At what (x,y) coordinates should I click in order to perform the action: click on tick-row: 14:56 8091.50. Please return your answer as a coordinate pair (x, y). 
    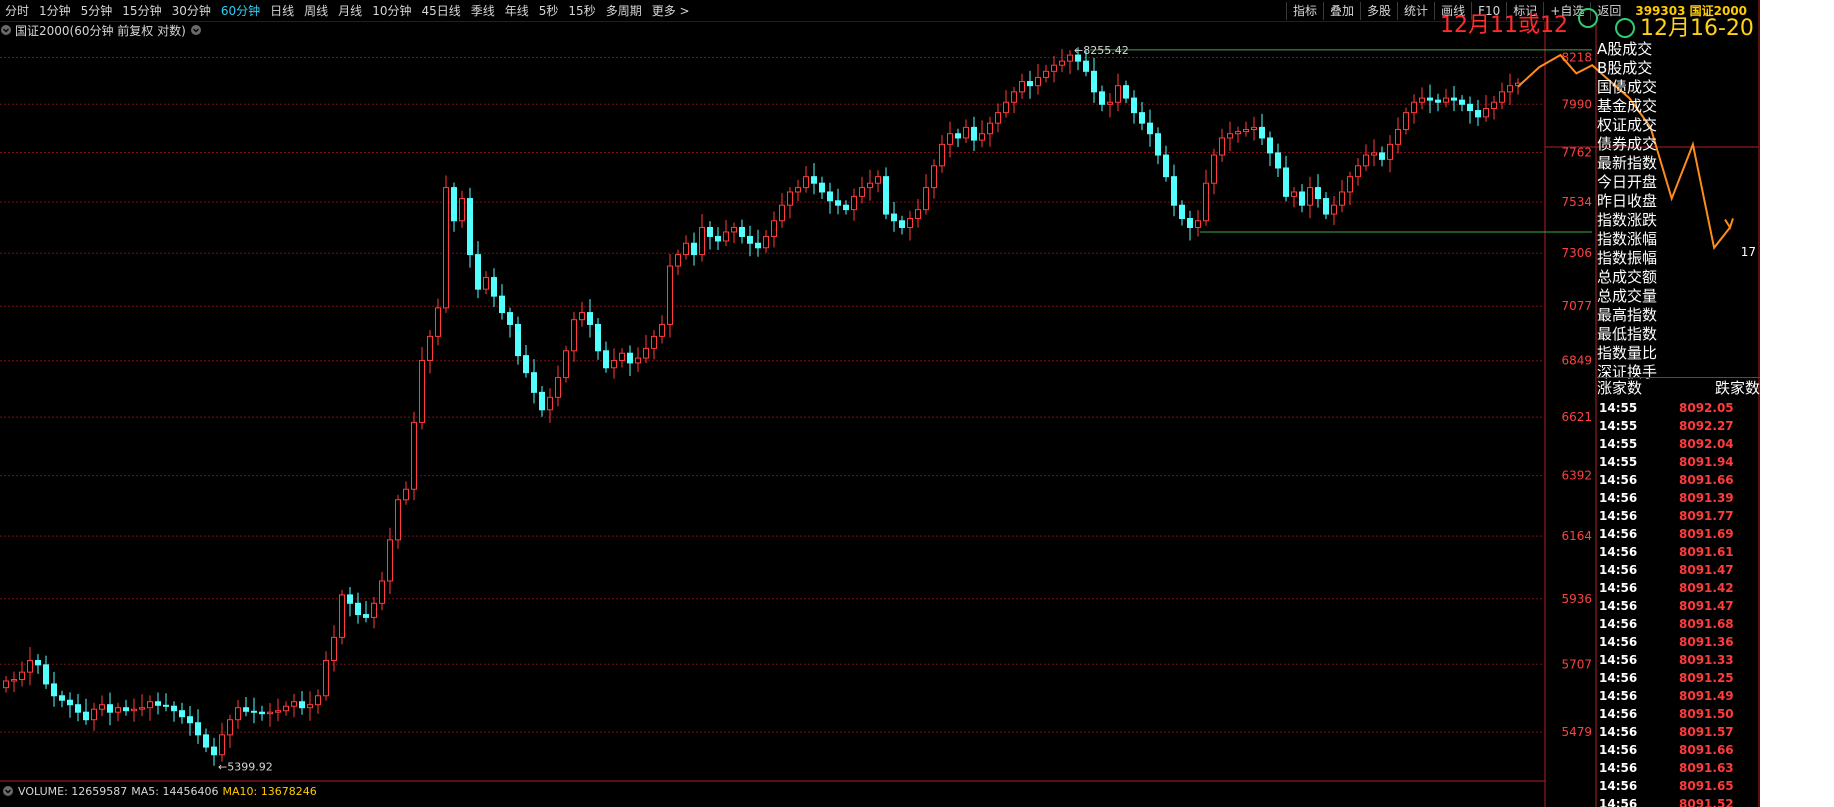
    Looking at the image, I should click on (1678, 714).